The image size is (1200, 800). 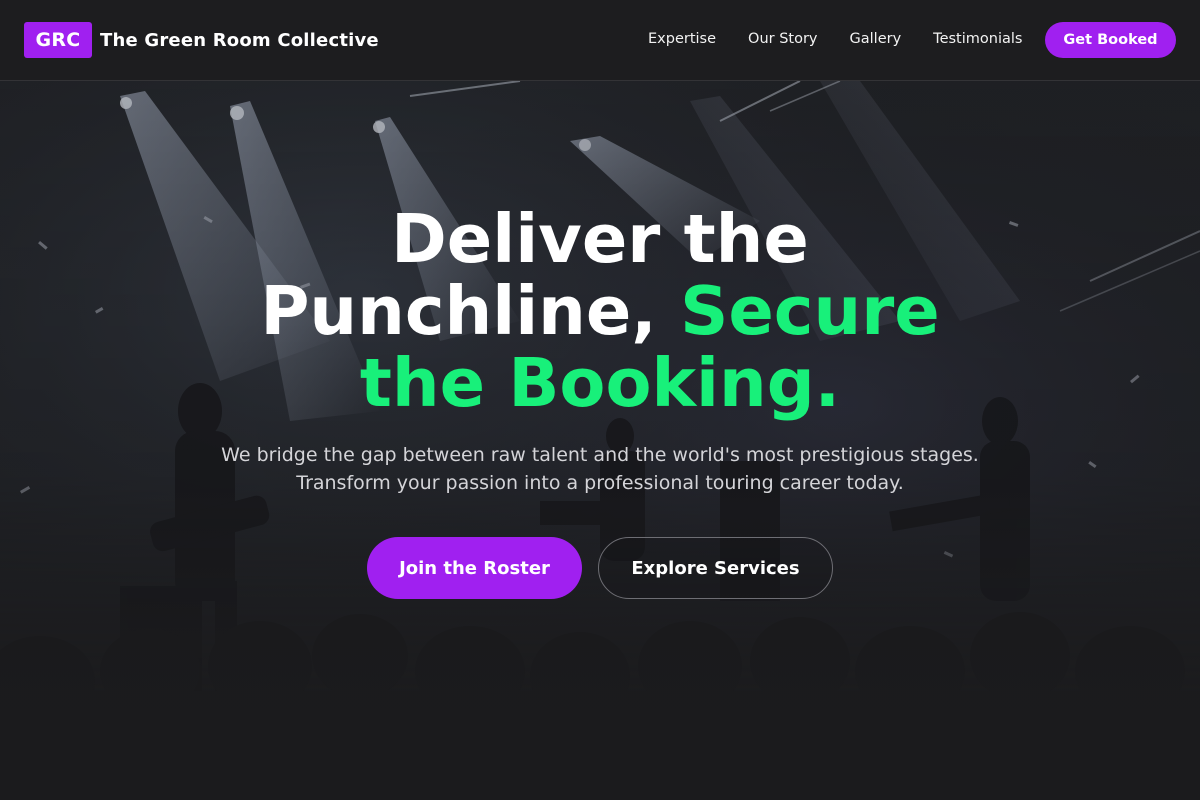 What do you see at coordinates (474, 568) in the screenshot?
I see `join-roster-button: Join the Roster` at bounding box center [474, 568].